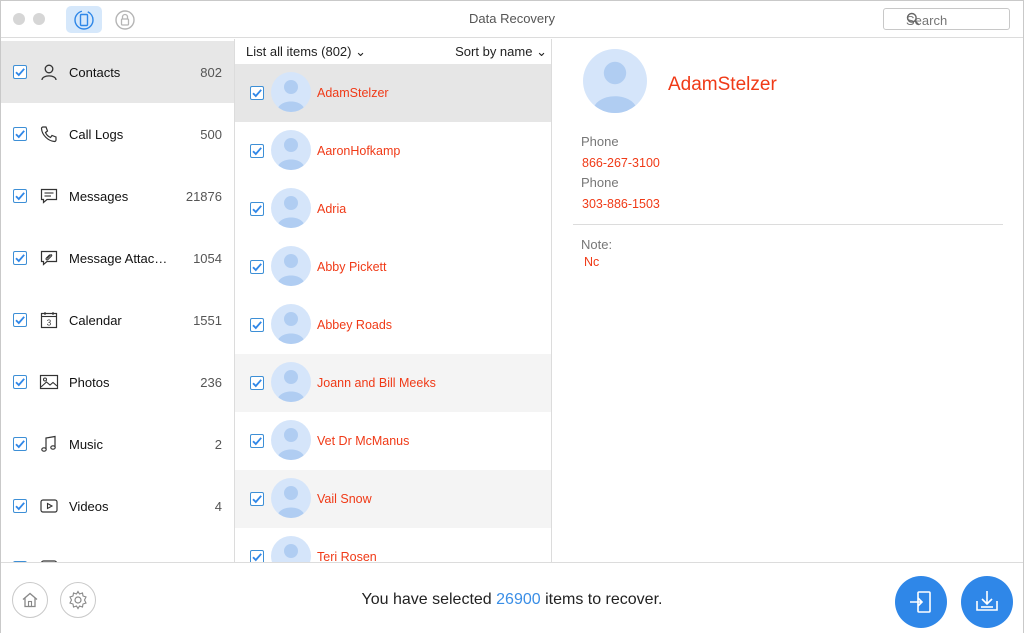 This screenshot has height=633, width=1024. I want to click on contact-name: Joann and Bill Meeks, so click(376, 383).